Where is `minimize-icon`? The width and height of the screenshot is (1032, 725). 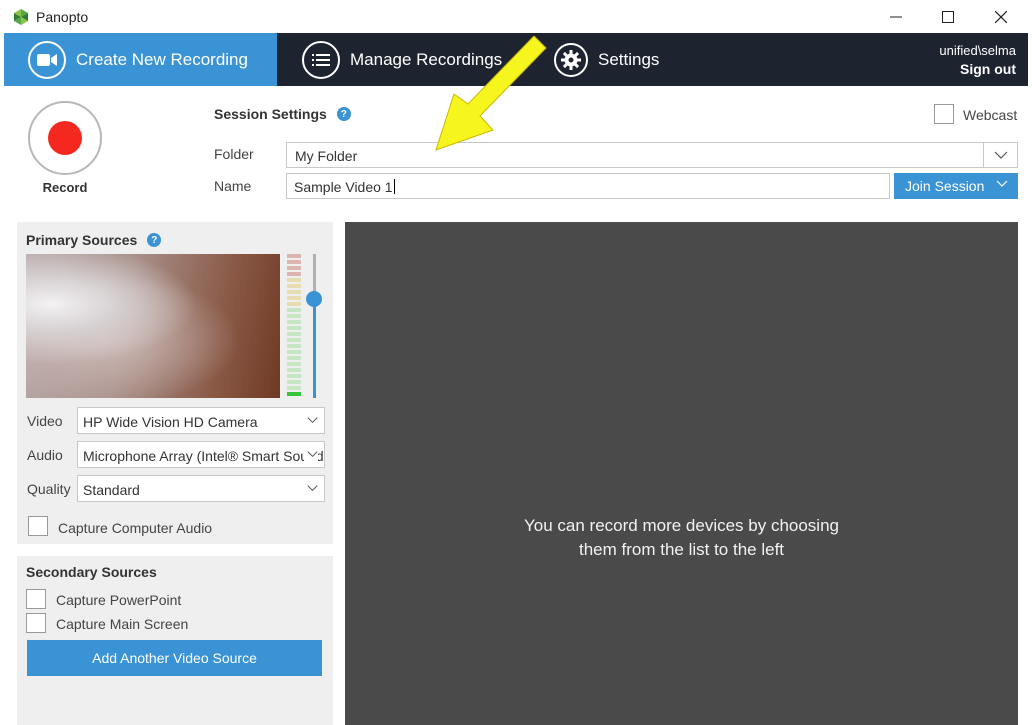
minimize-icon is located at coordinates (896, 17).